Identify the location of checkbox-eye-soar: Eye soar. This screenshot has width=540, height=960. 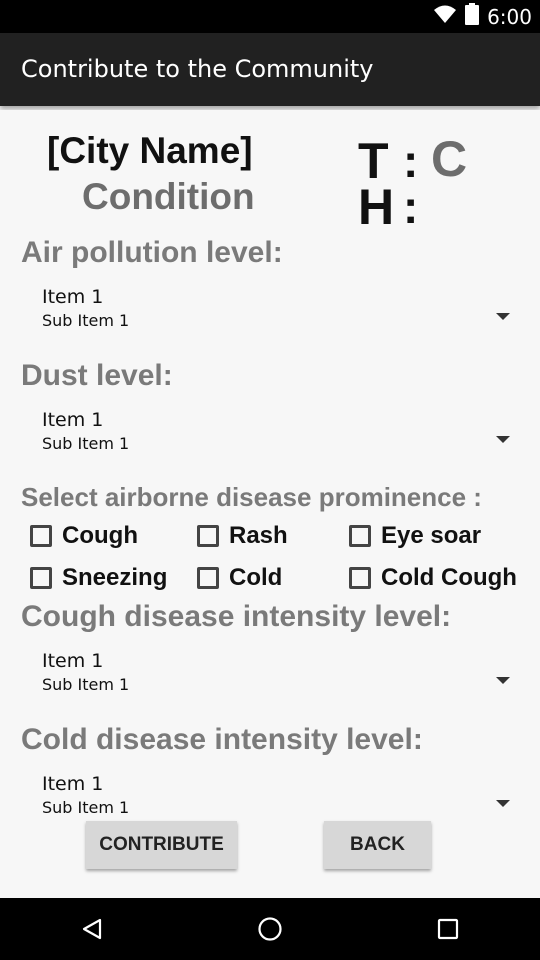
(415, 536).